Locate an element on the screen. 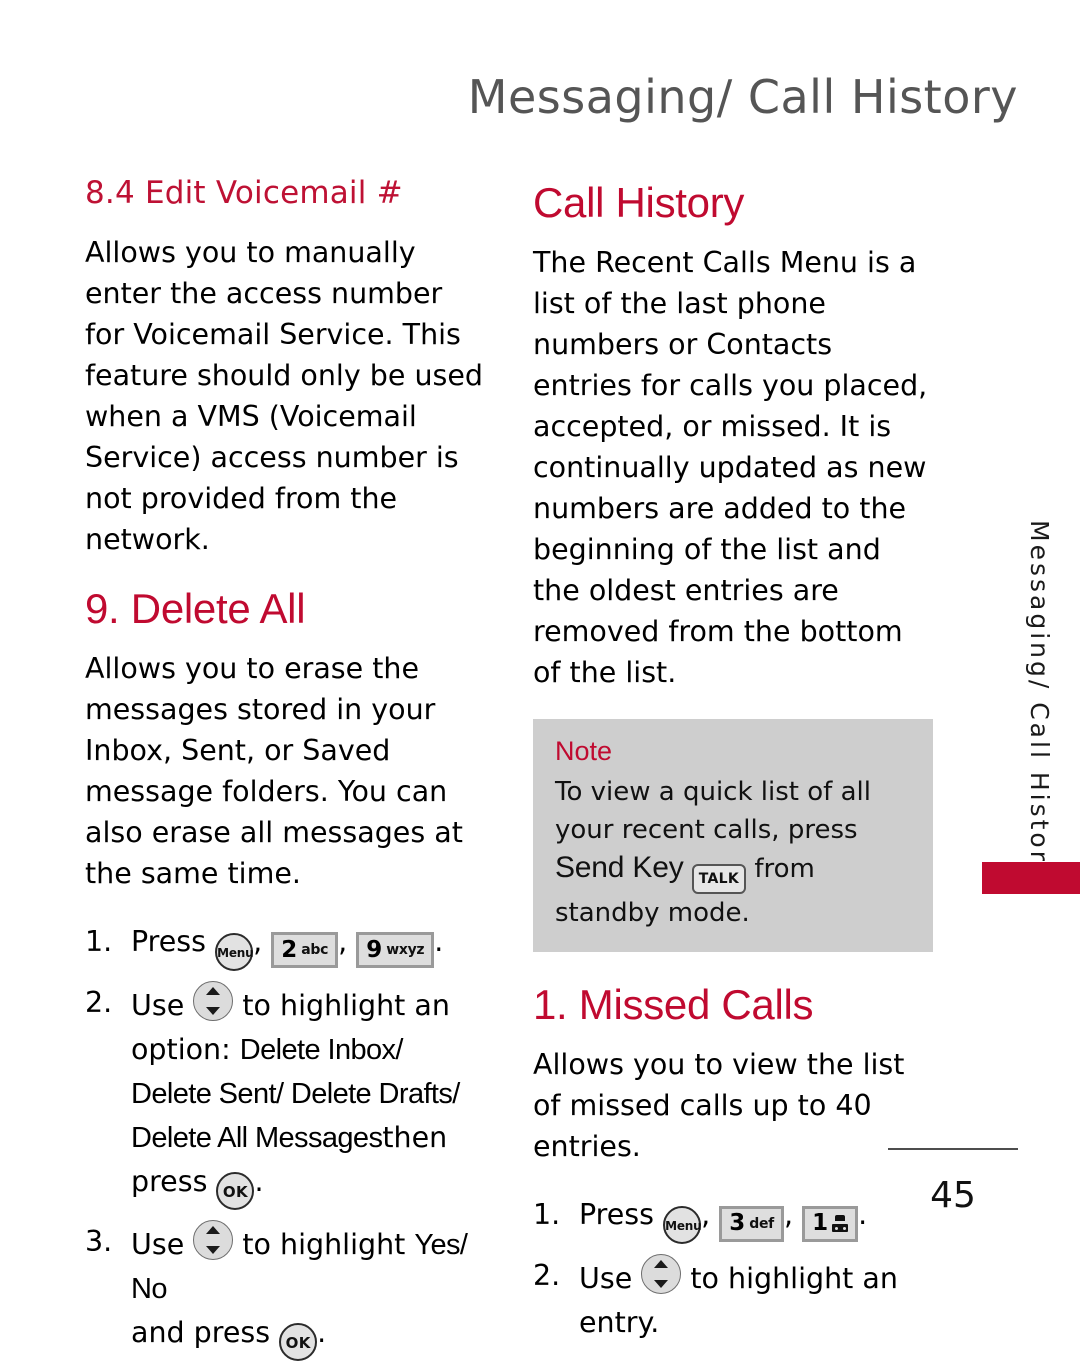 Image resolution: width=1080 pixels, height=1371 pixels. keypad-letters: abc is located at coordinates (315, 950).